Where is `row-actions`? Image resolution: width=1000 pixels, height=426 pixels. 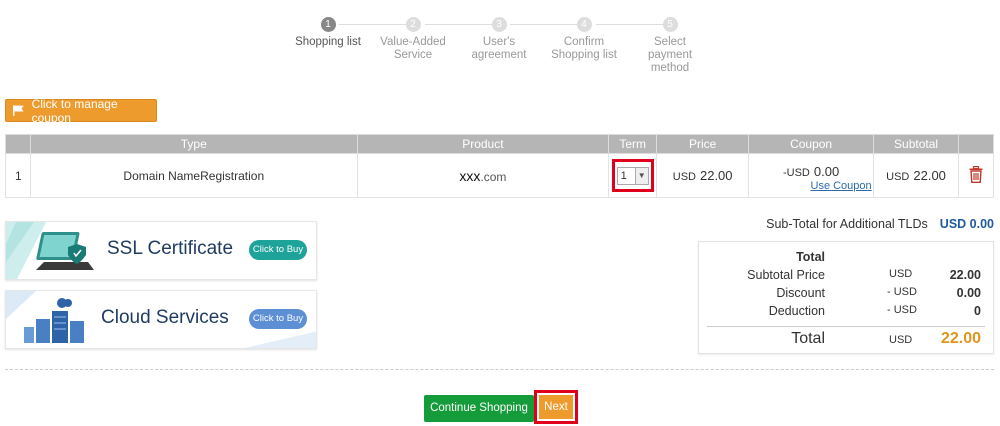
row-actions is located at coordinates (976, 175).